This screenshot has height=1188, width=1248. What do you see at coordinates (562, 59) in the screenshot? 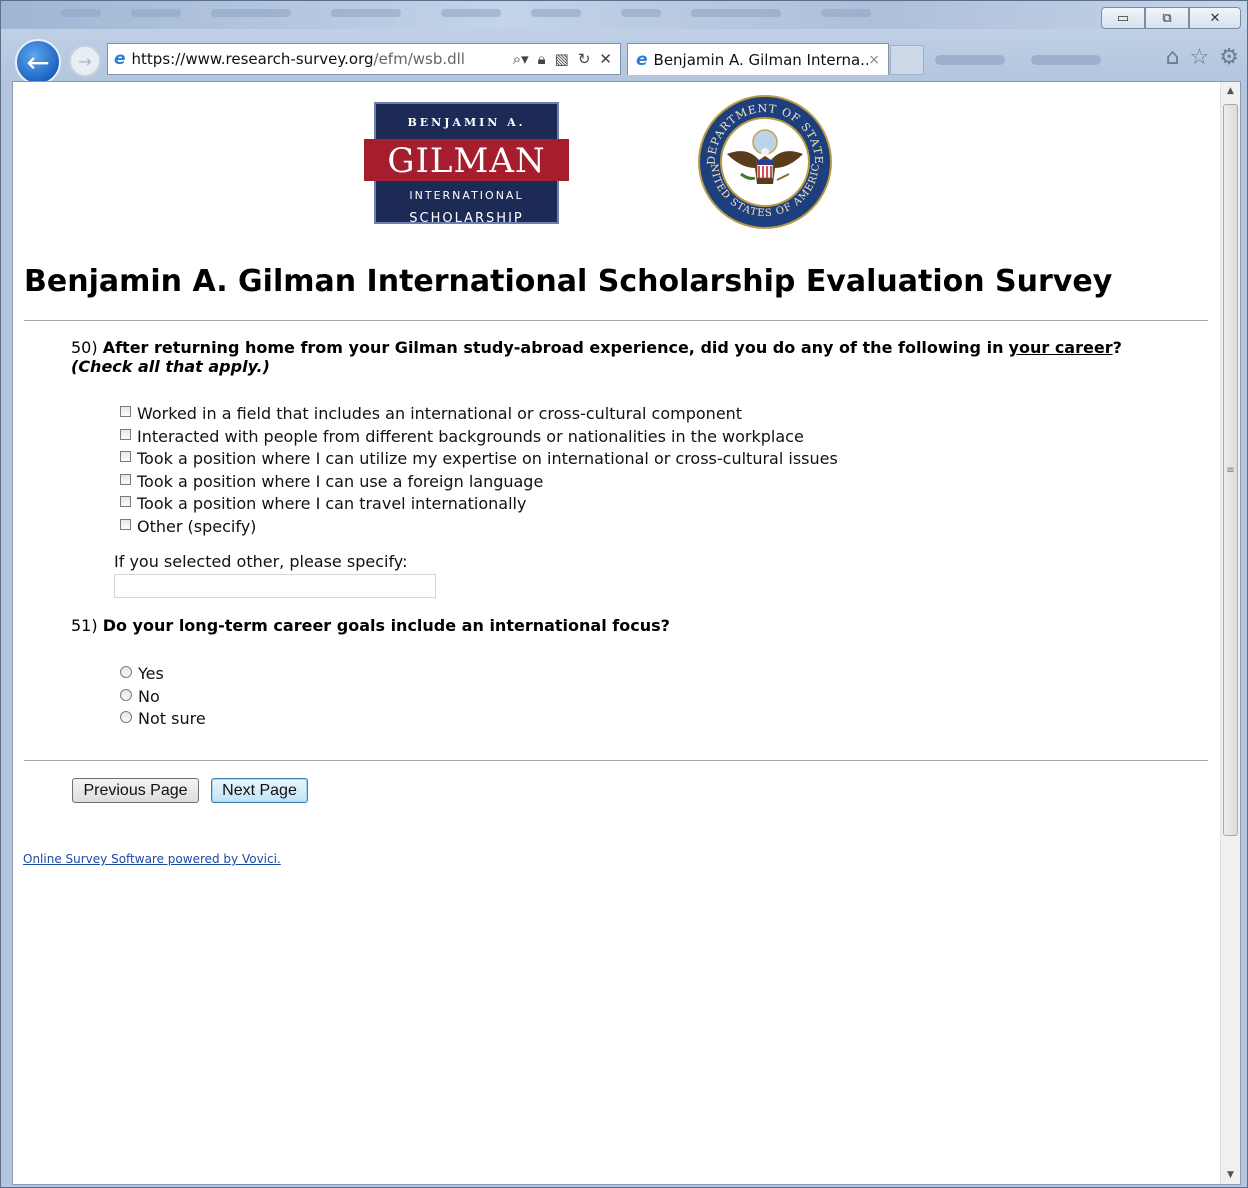
I see `compat-view-icon: ▧` at bounding box center [562, 59].